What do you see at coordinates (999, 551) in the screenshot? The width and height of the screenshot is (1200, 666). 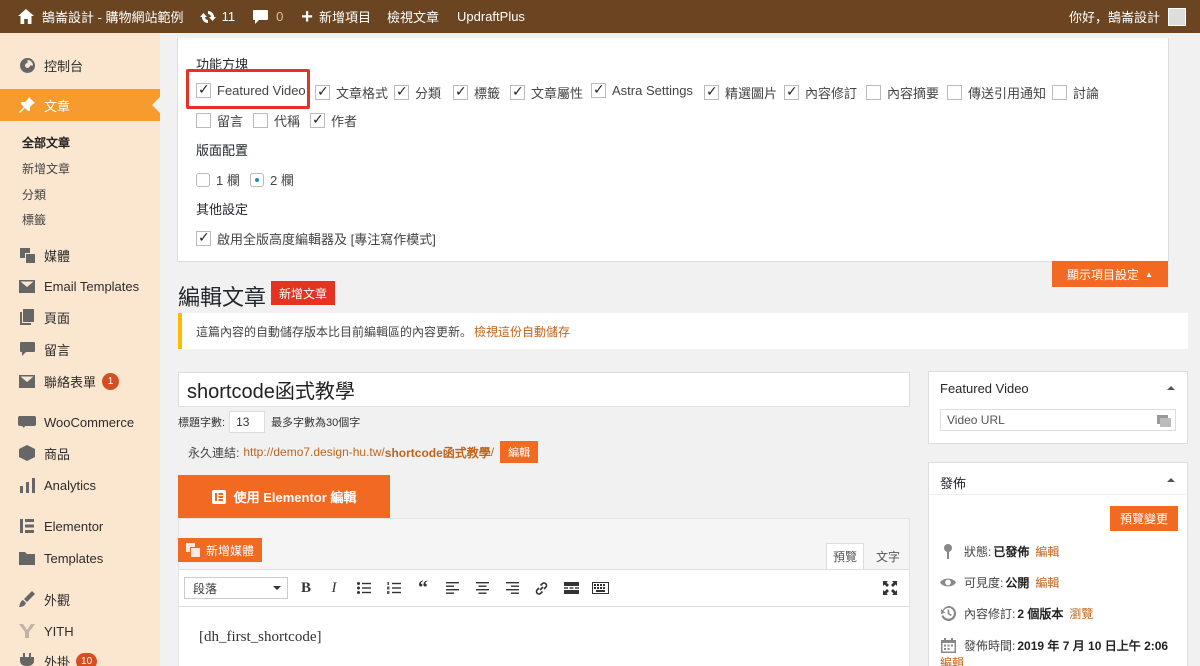 I see `status-row: 狀態: 已發佈 編輯` at bounding box center [999, 551].